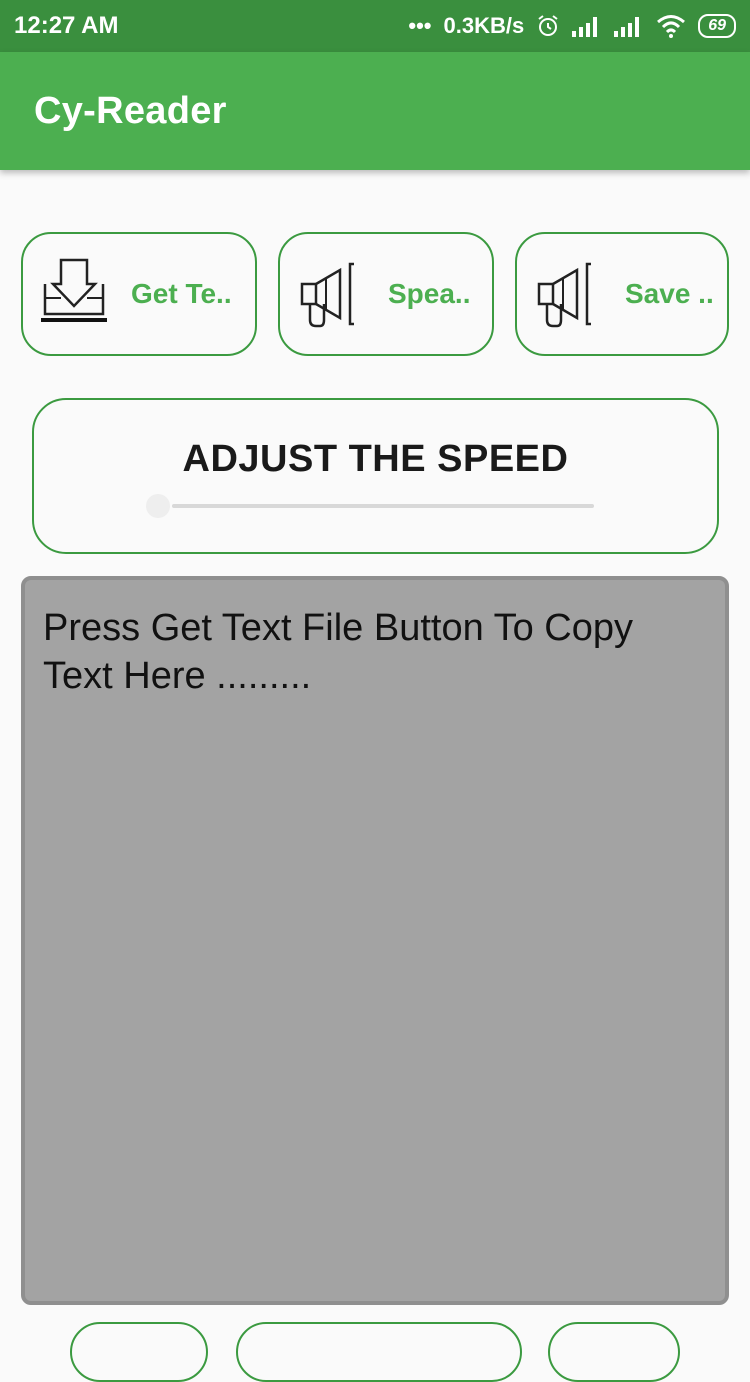  What do you see at coordinates (484, 25) in the screenshot?
I see `net-speed: 0.3KB/s` at bounding box center [484, 25].